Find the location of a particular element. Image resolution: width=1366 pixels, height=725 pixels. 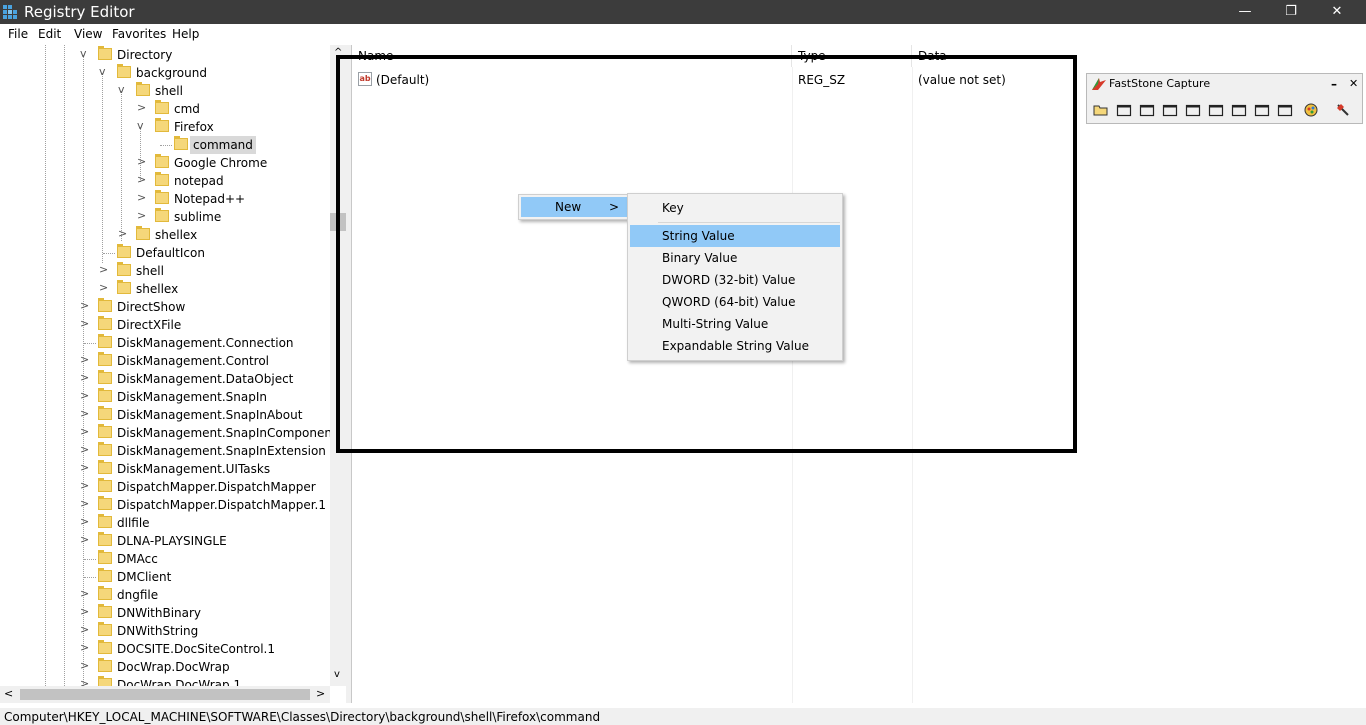

faststone-close-button: ✕ is located at coordinates (1353, 83).